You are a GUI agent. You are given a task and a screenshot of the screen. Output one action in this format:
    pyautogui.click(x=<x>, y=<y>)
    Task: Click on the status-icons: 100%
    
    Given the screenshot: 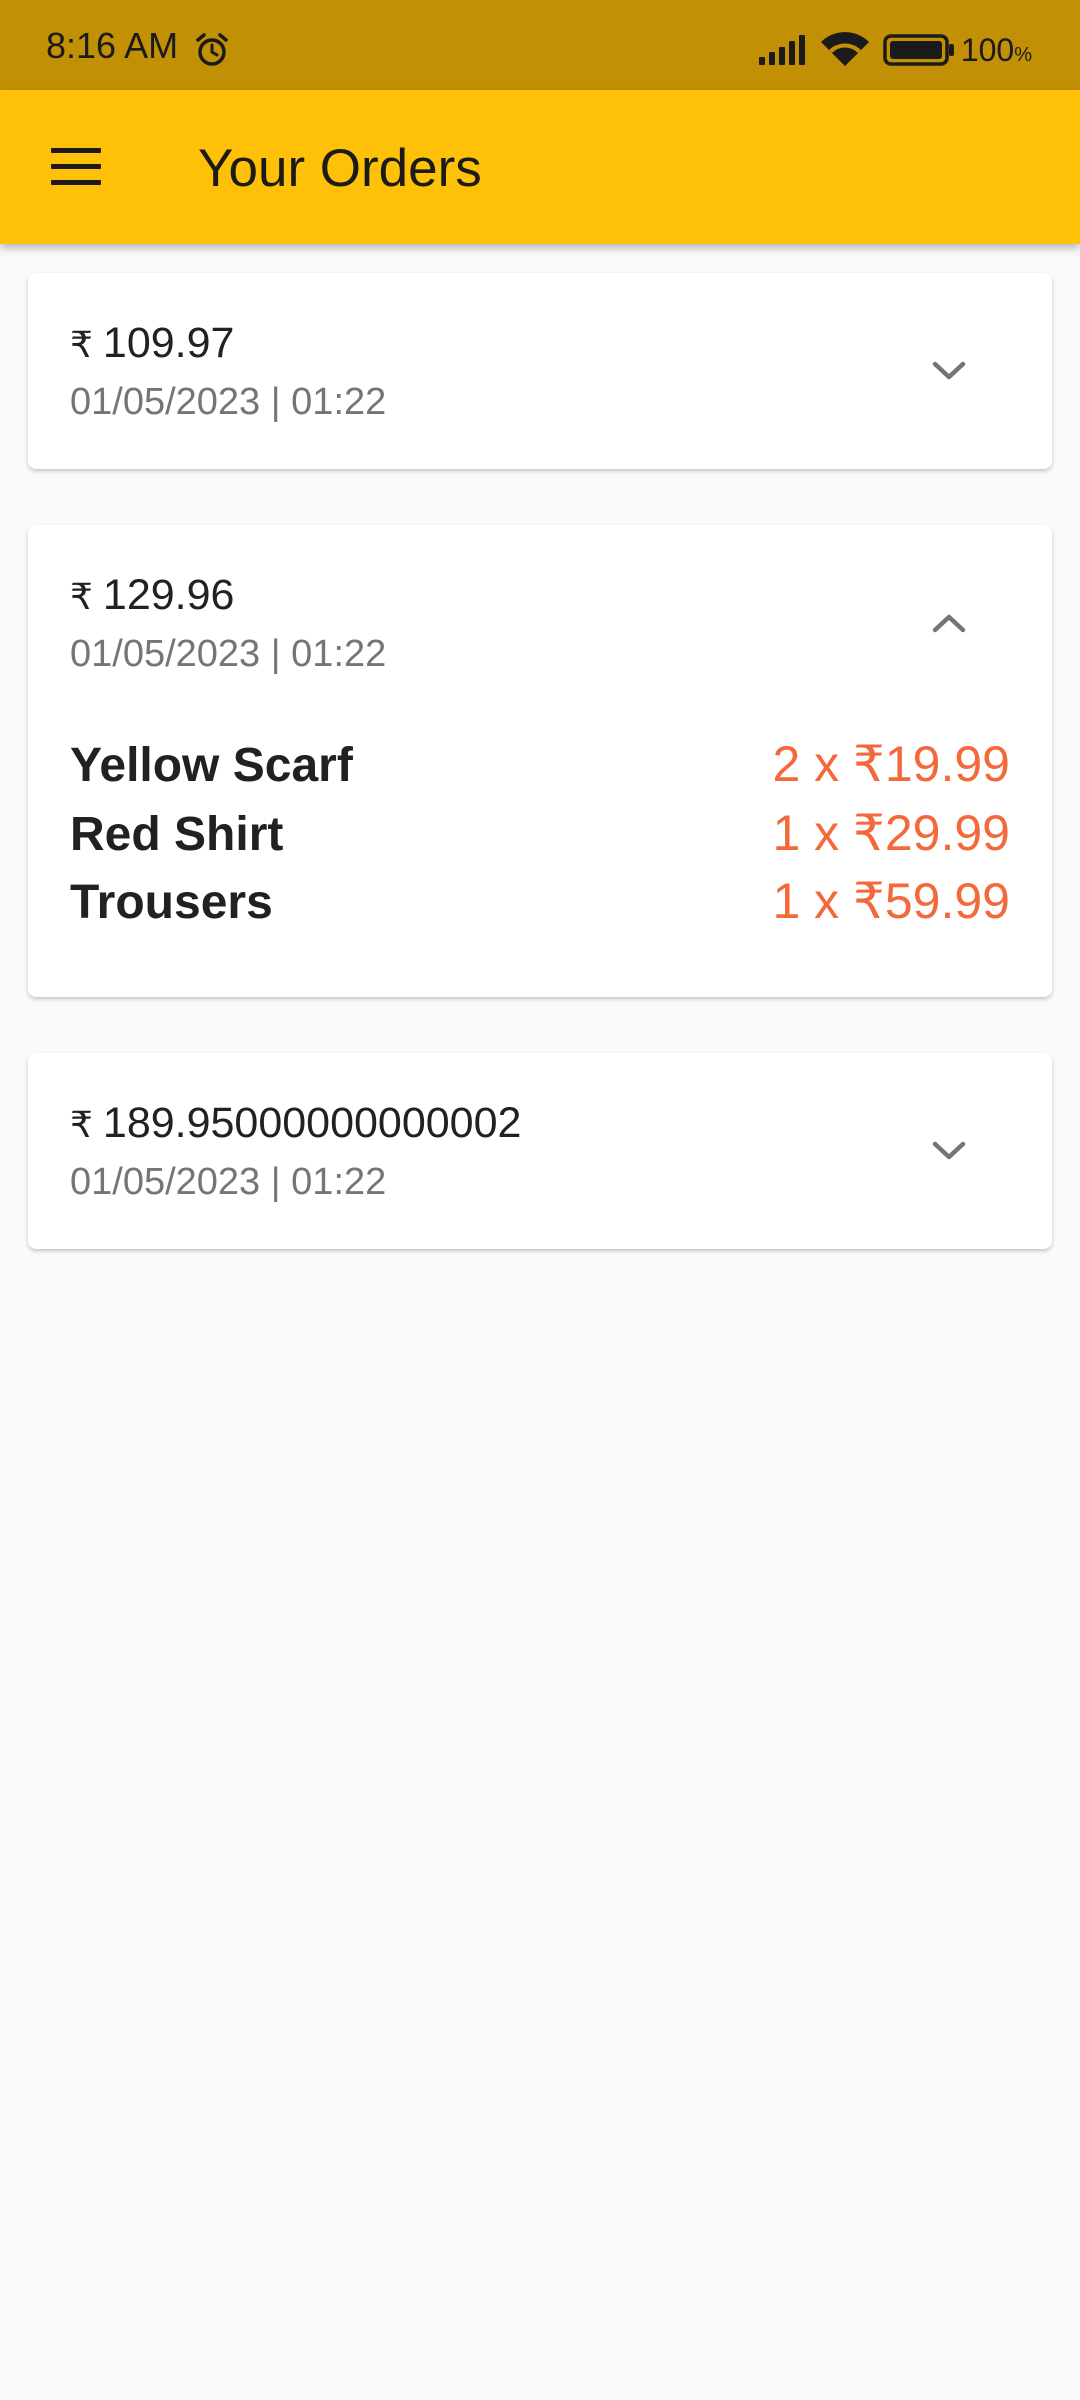 What is the action you would take?
    pyautogui.click(x=895, y=50)
    